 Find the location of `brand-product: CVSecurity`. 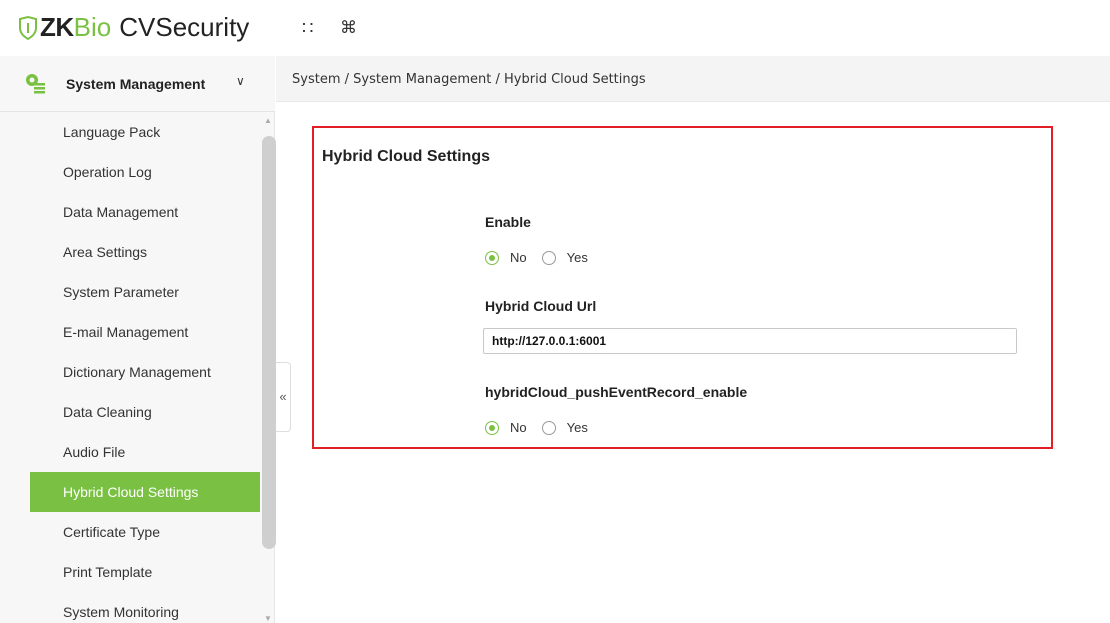

brand-product: CVSecurity is located at coordinates (184, 27).